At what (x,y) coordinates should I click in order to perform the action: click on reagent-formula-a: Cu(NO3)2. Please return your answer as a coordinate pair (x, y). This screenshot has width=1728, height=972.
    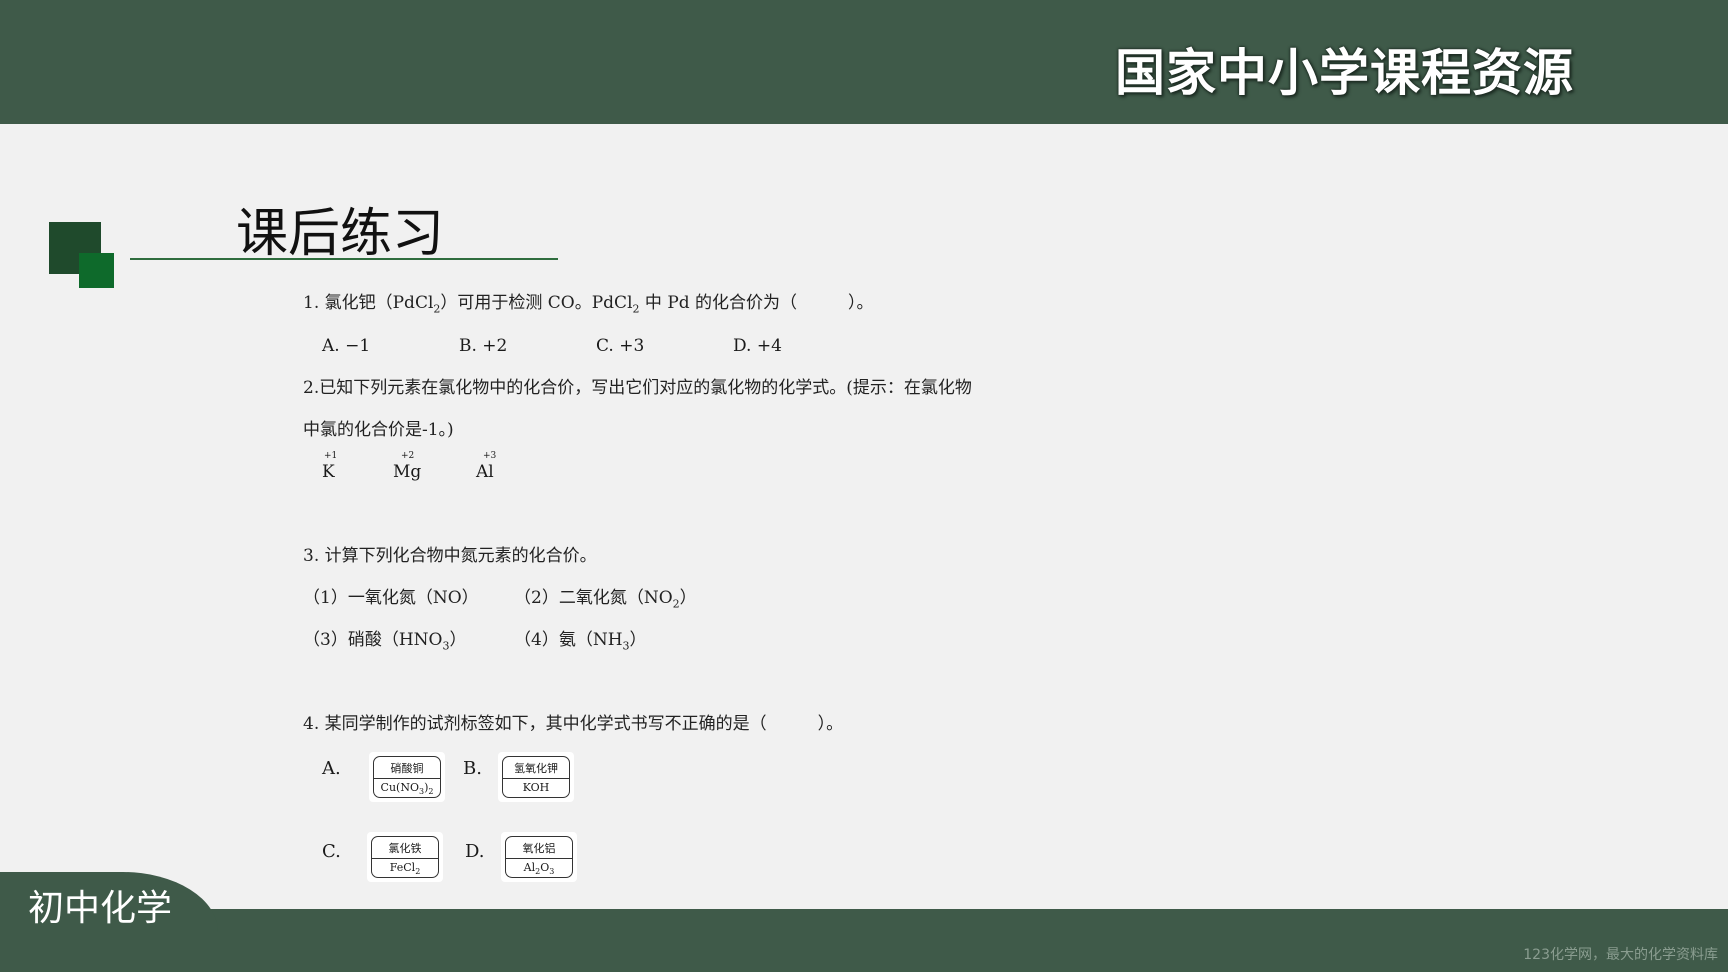
    Looking at the image, I should click on (407, 788).